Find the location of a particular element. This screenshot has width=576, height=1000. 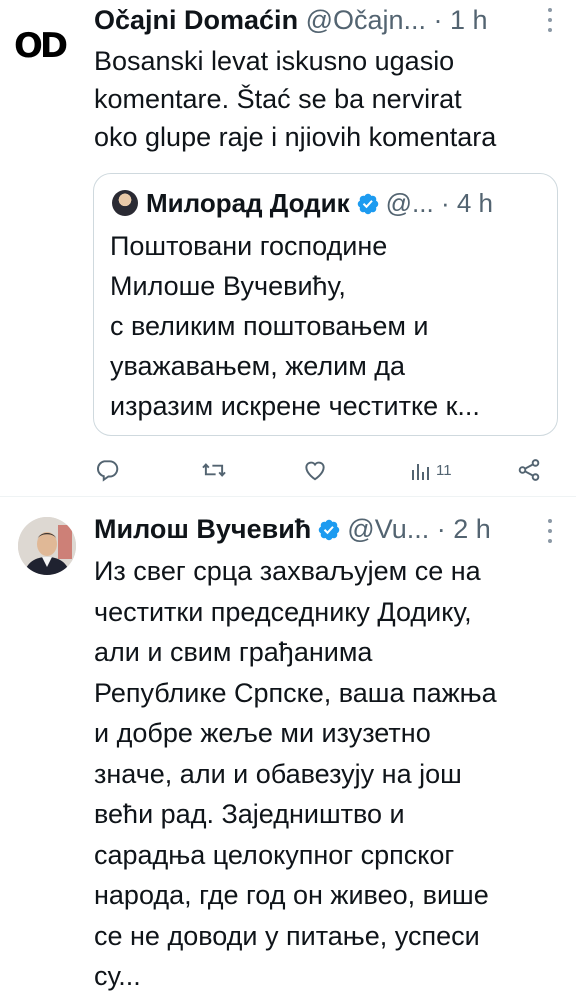

tweet-header: Očajni Domaćin @Očajn... · 1 h is located at coordinates (324, 20).